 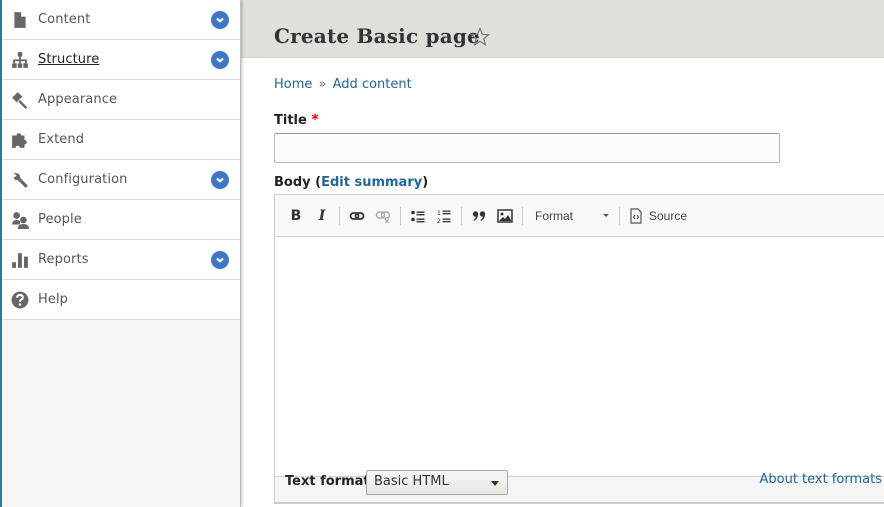 What do you see at coordinates (562, 29) in the screenshot?
I see `page-header: Create Basic page` at bounding box center [562, 29].